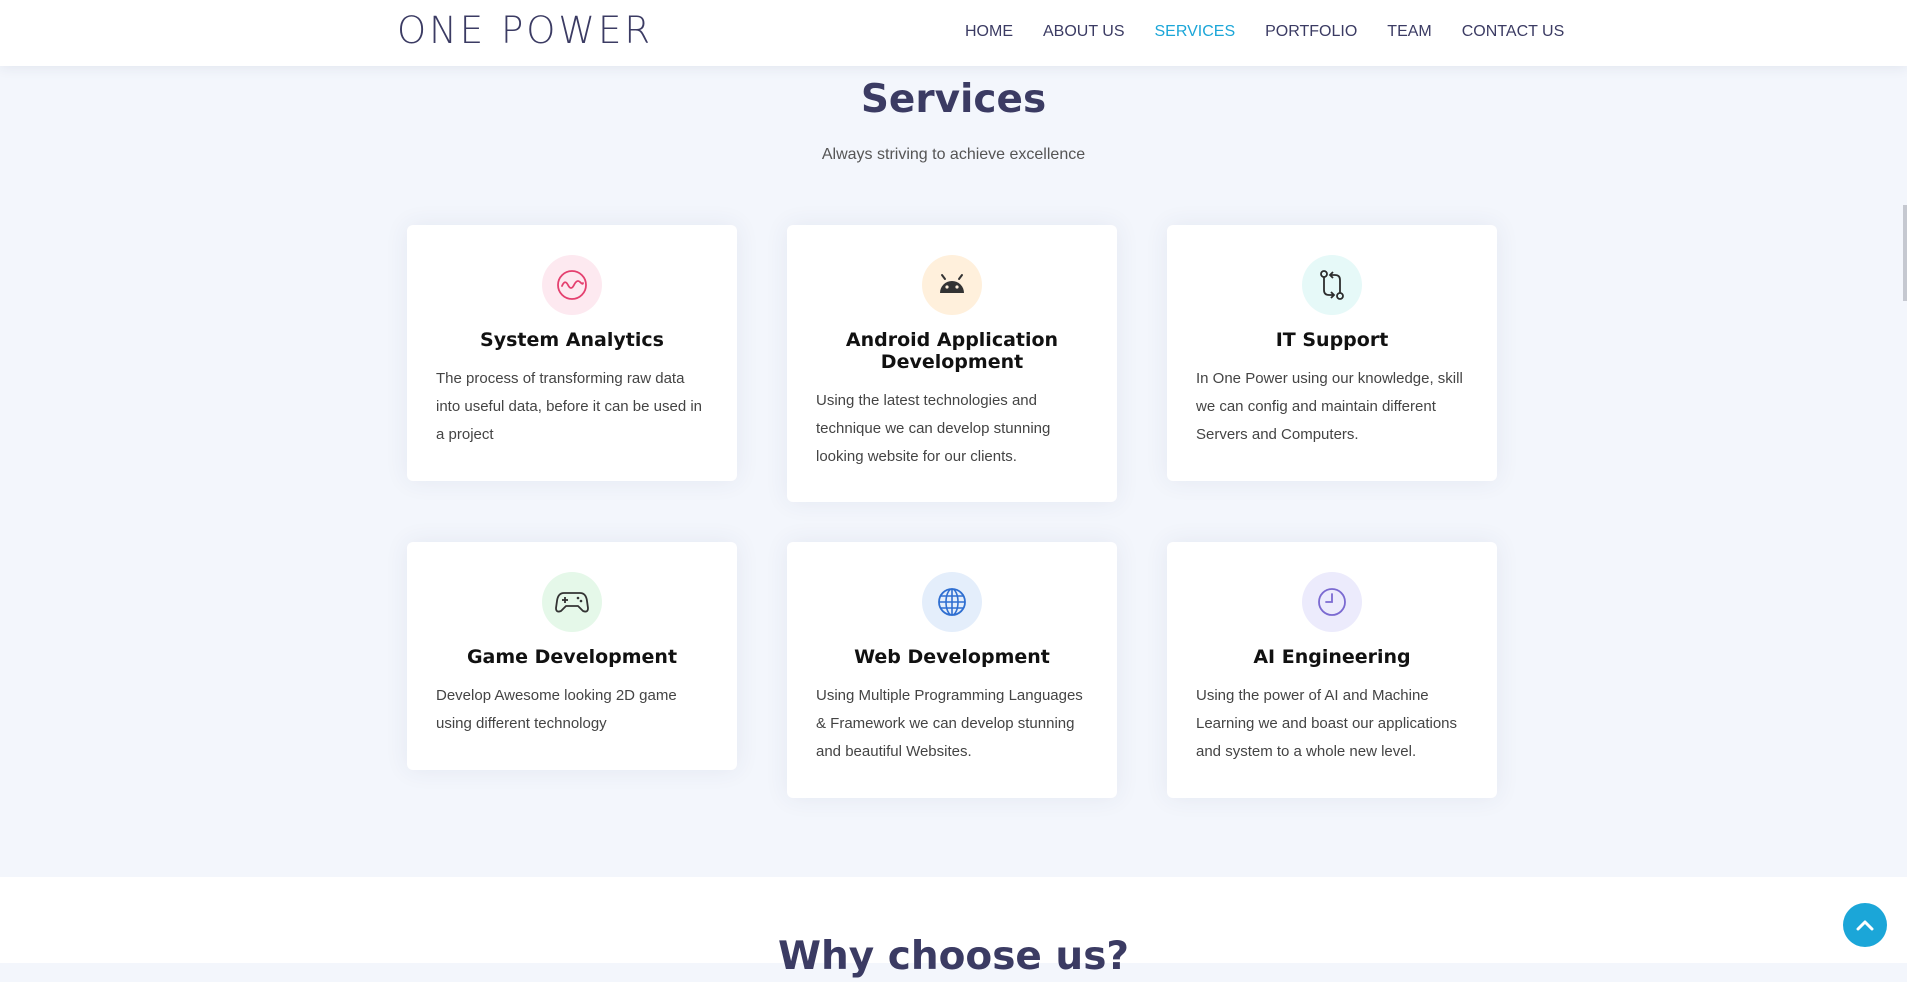  I want to click on nav-about-us: ABOUT US, so click(1084, 32).